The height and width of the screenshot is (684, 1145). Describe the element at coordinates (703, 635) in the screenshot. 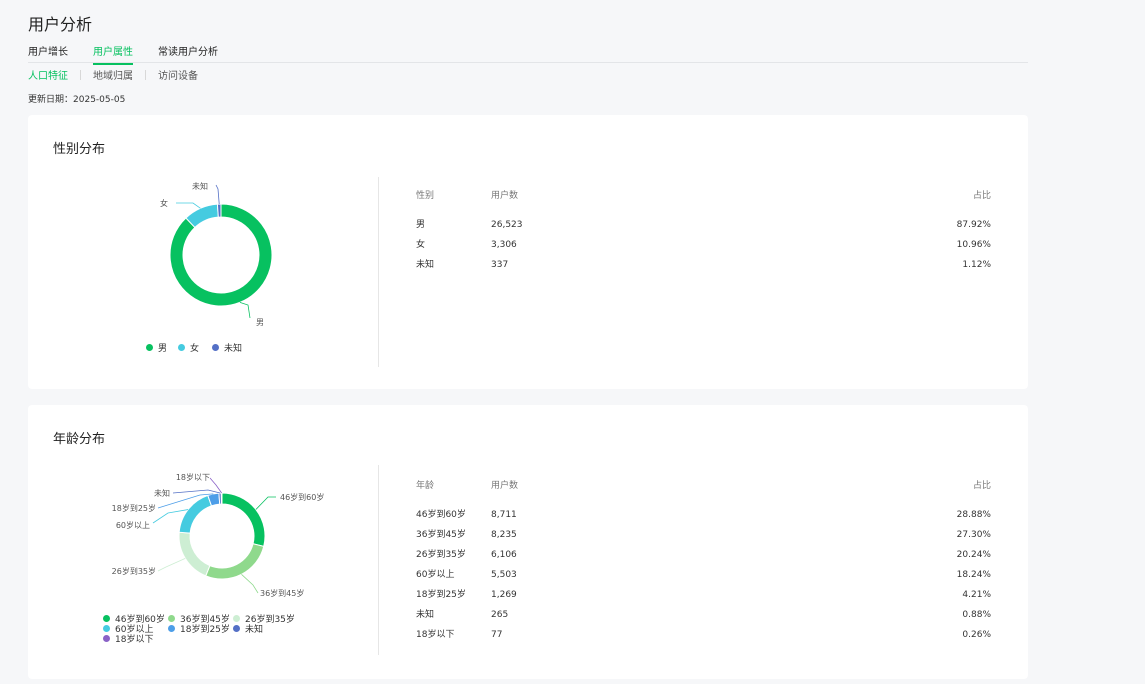

I see `table-row: 18岁以下 77 0.26%` at that location.